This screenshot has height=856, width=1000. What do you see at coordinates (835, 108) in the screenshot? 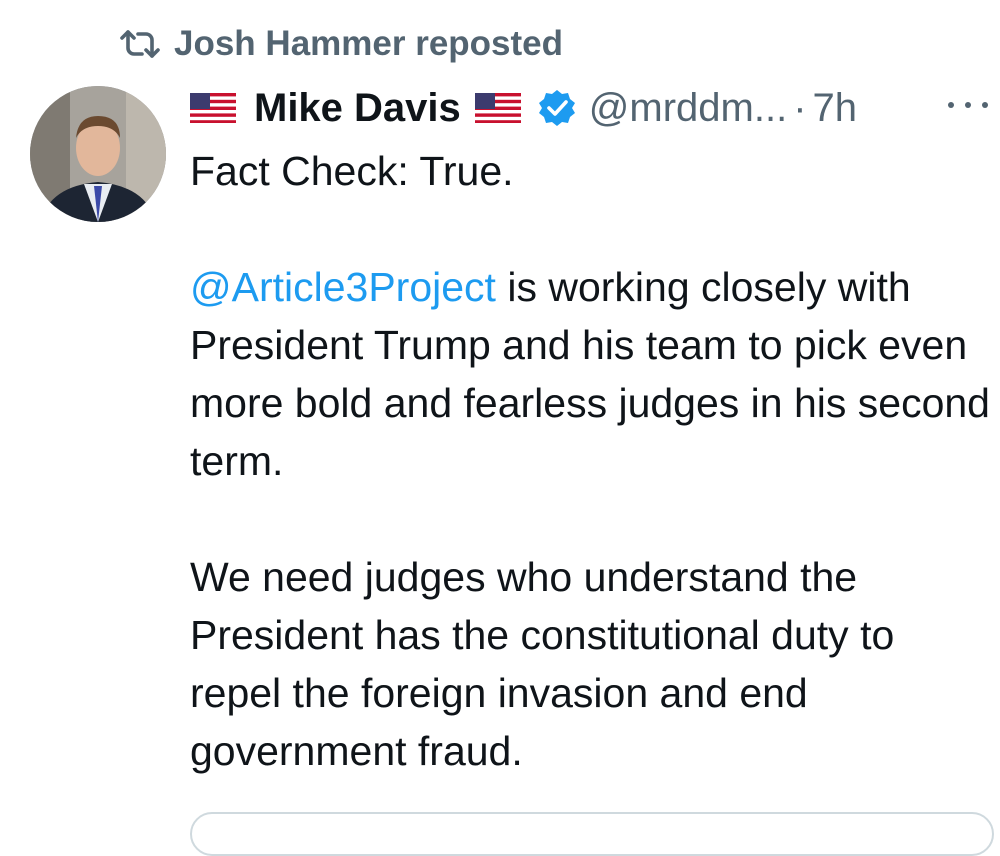
I see `timestamp: 7h` at bounding box center [835, 108].